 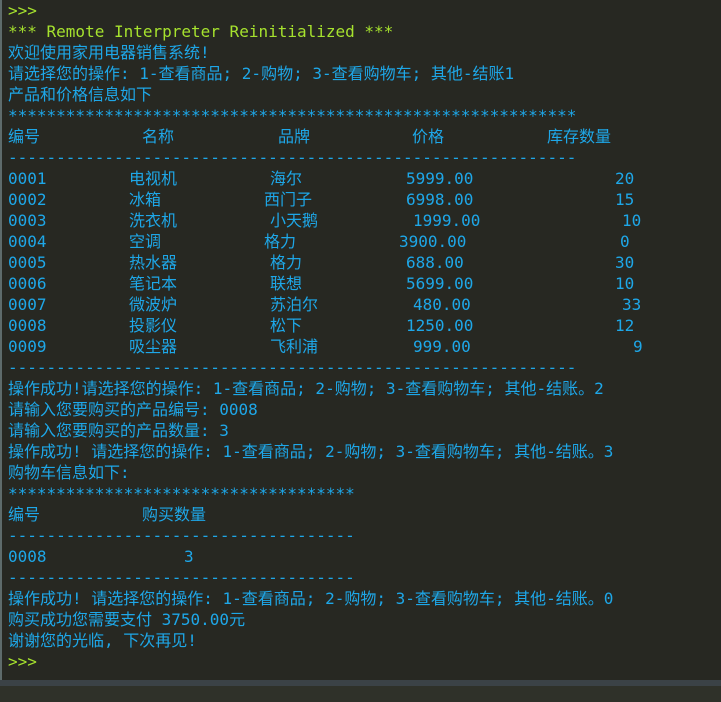 I want to click on cart-id: 0008, so click(x=27, y=556).